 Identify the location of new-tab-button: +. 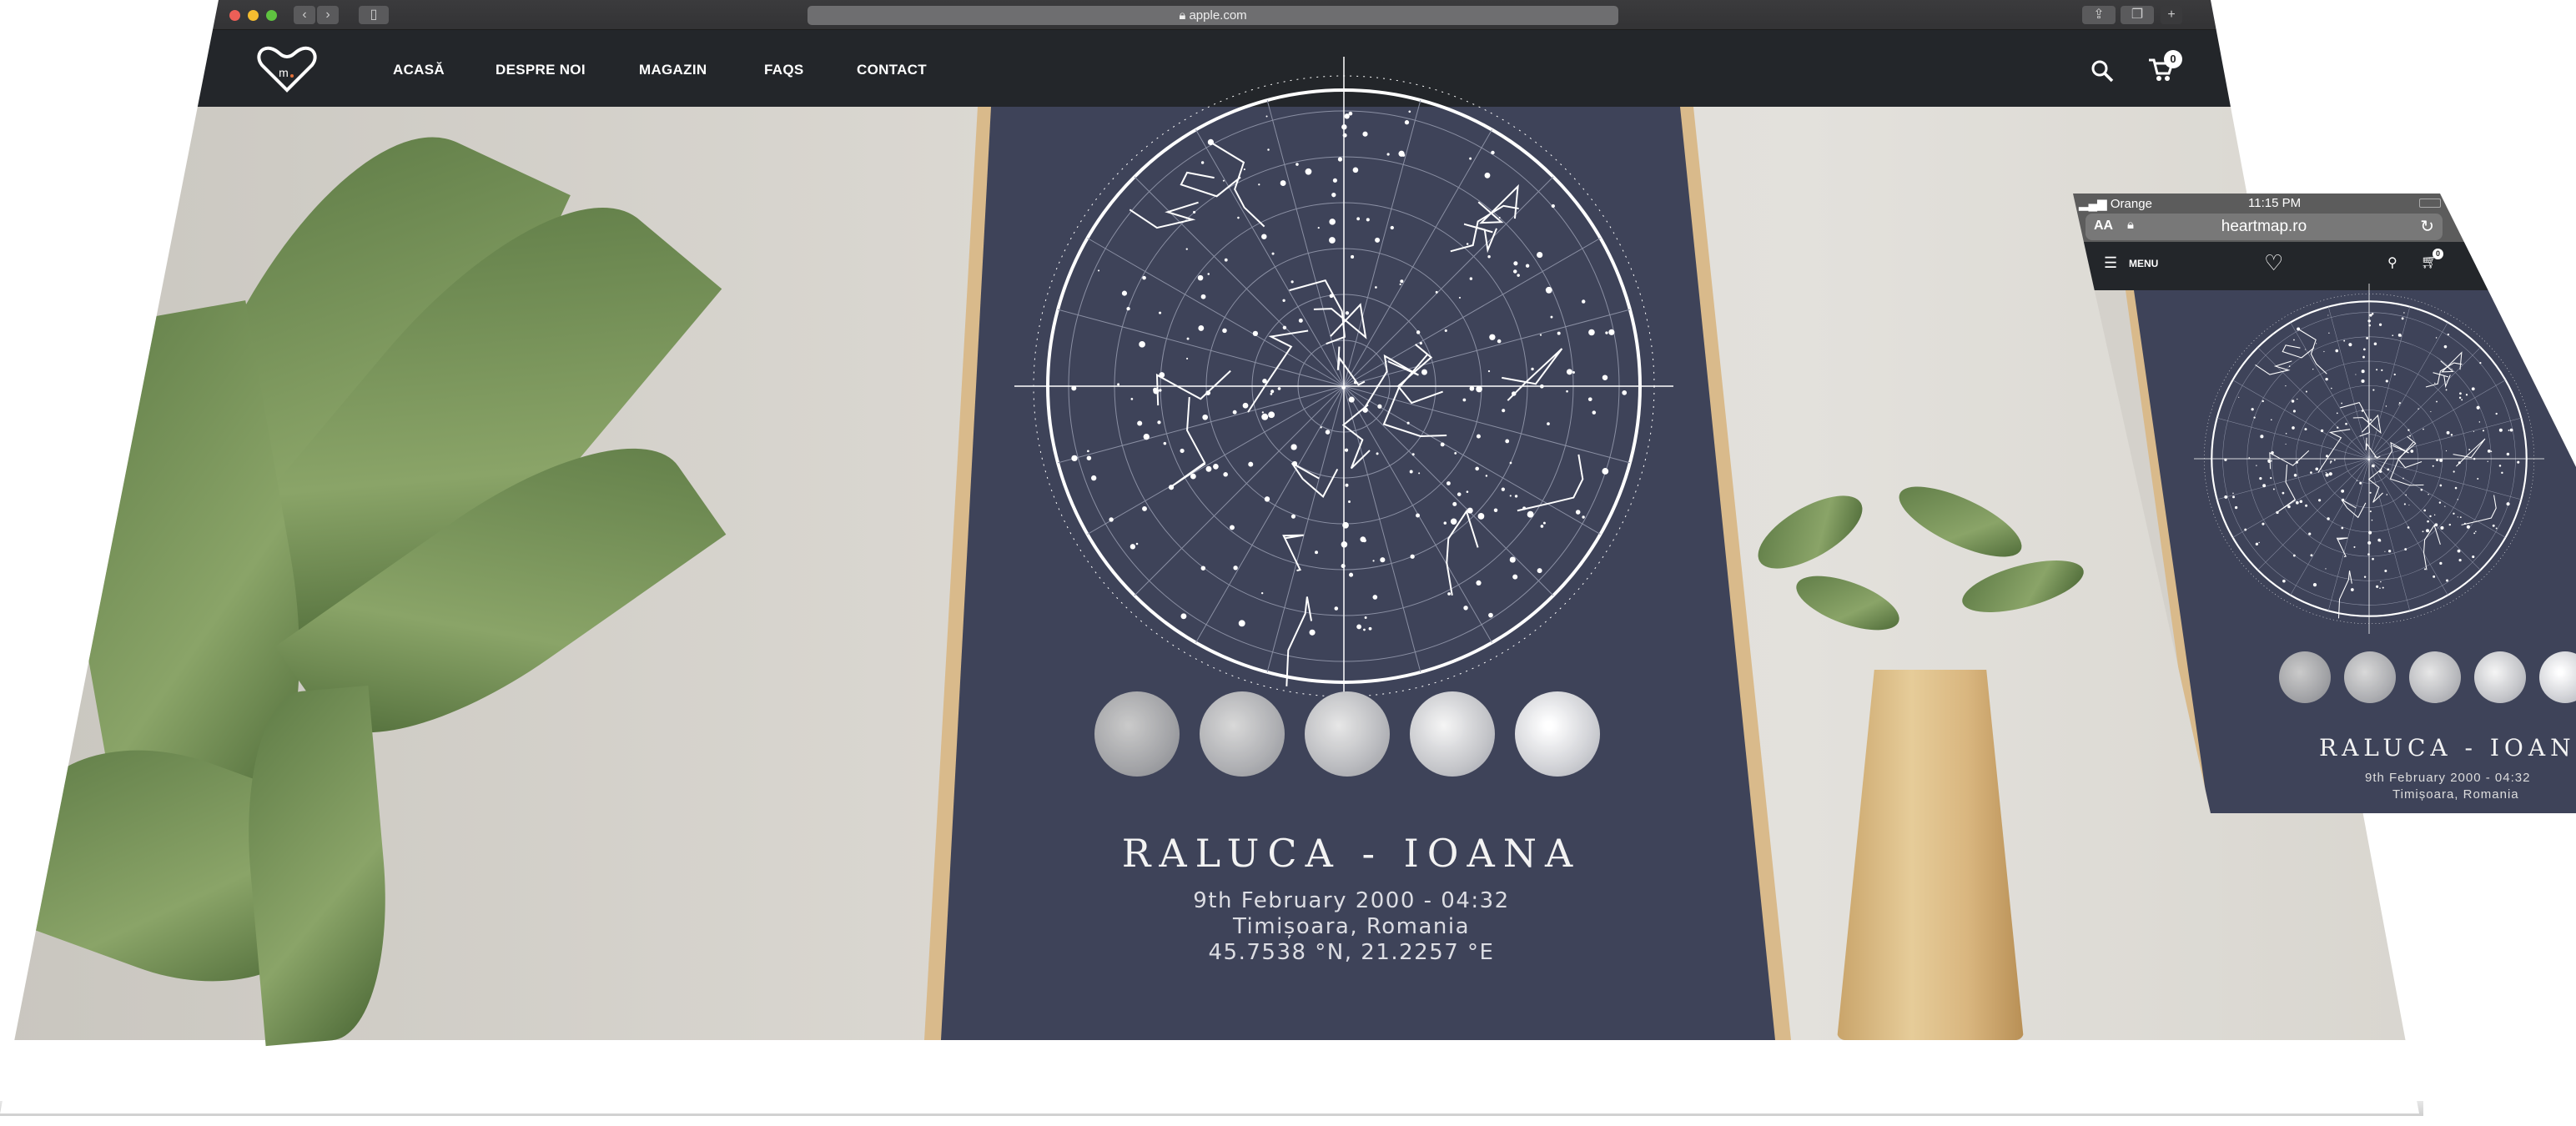
(2171, 15).